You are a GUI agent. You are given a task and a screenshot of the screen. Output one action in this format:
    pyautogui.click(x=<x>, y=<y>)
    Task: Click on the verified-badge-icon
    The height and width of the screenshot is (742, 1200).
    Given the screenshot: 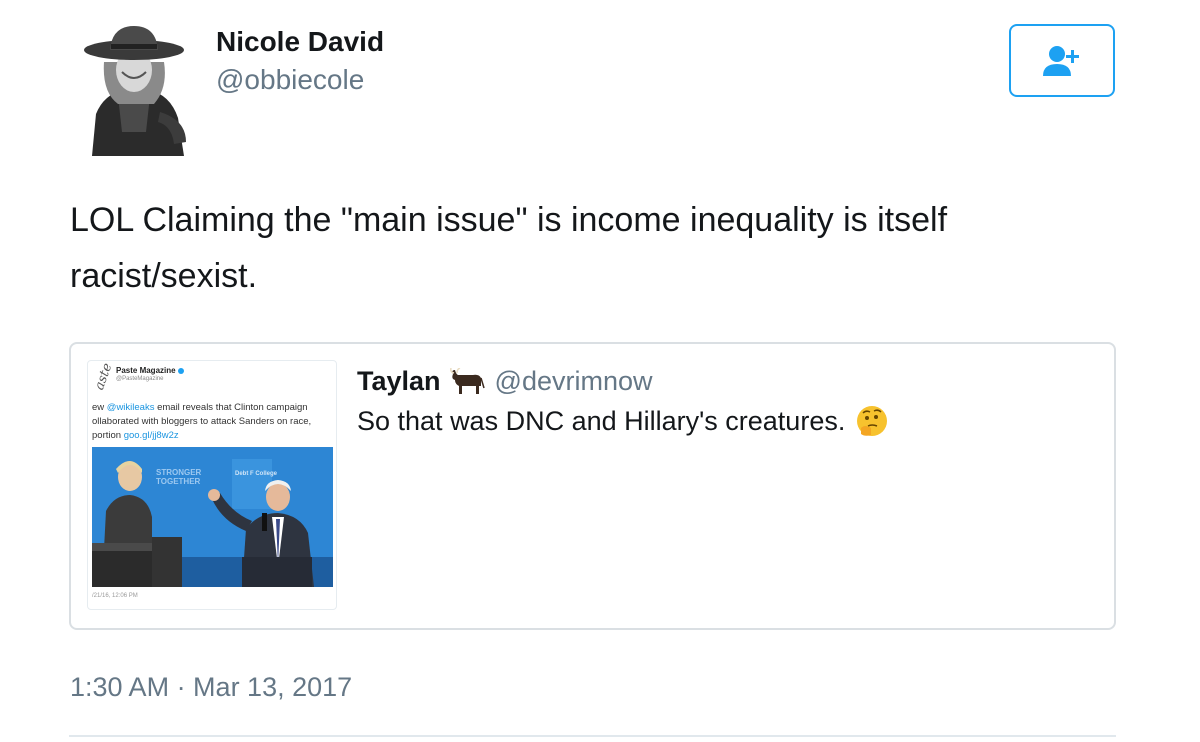 What is the action you would take?
    pyautogui.click(x=180, y=370)
    